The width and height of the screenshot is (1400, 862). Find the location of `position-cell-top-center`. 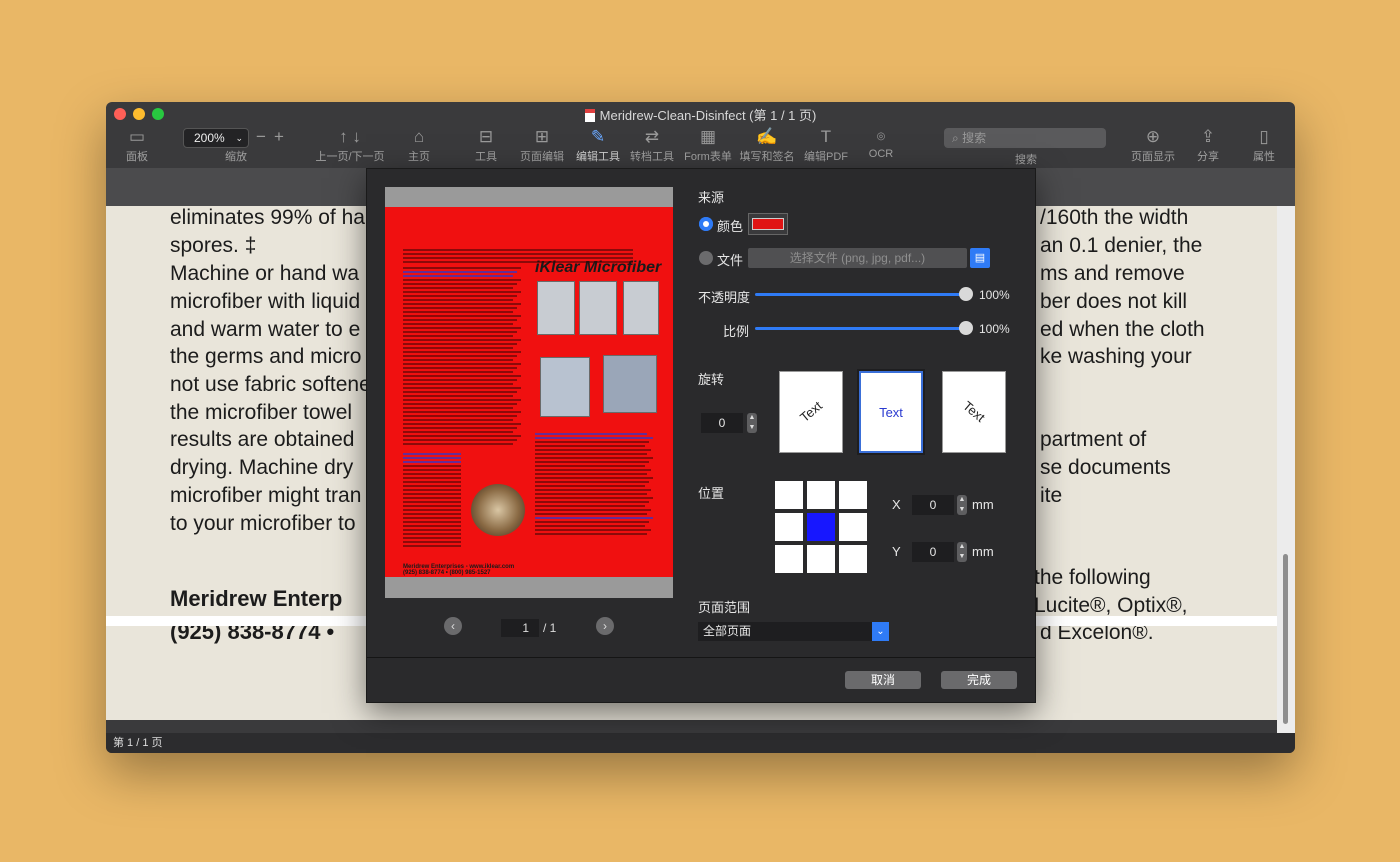

position-cell-top-center is located at coordinates (821, 495).